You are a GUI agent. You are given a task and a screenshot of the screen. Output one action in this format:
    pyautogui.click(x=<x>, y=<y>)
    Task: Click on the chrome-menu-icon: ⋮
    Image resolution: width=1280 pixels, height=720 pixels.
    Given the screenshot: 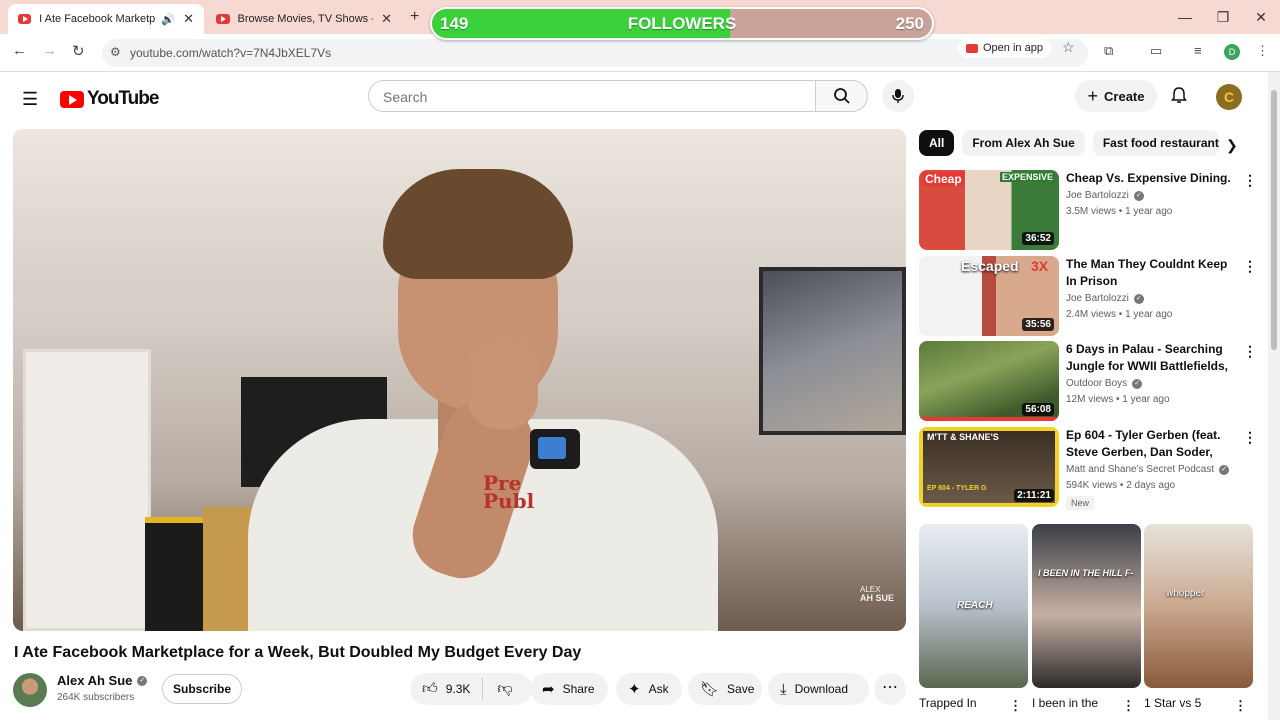 What is the action you would take?
    pyautogui.click(x=1262, y=51)
    